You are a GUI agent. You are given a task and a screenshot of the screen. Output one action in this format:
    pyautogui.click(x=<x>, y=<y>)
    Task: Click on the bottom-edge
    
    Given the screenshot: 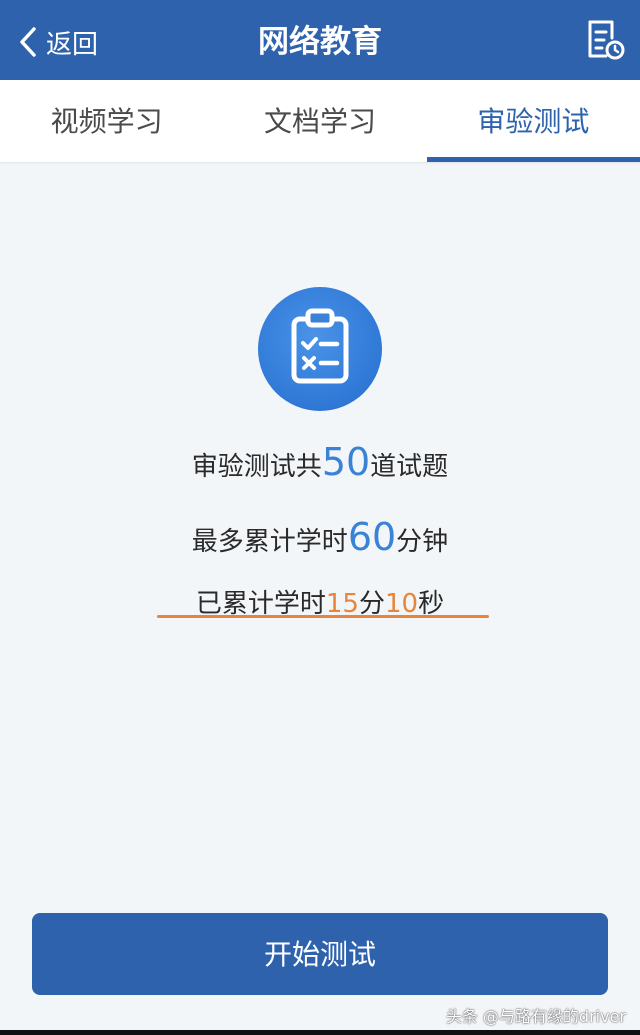 What is the action you would take?
    pyautogui.click(x=320, y=1032)
    